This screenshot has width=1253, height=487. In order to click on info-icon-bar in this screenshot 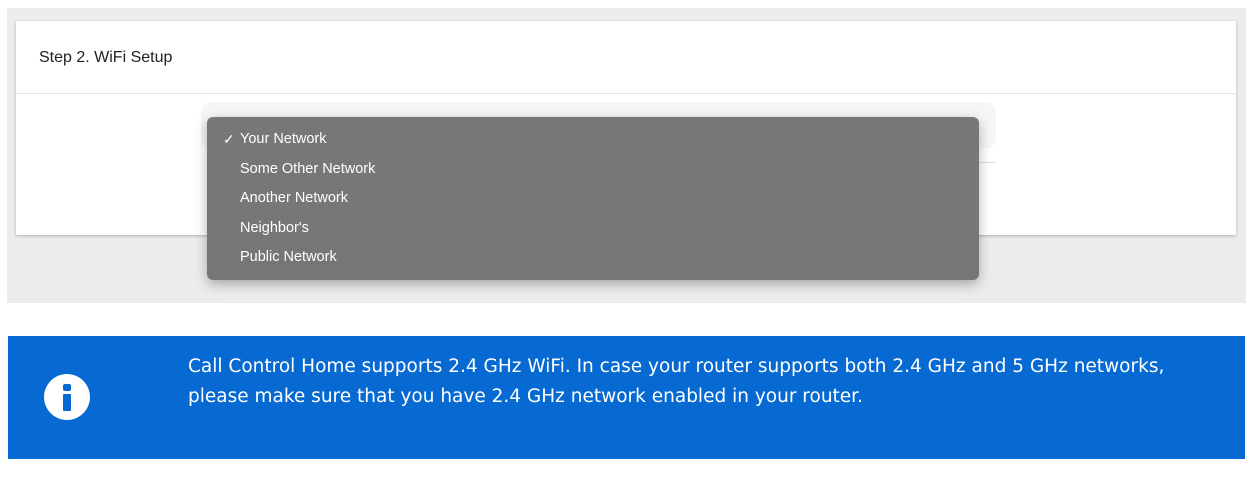, I will do `click(67, 402)`.